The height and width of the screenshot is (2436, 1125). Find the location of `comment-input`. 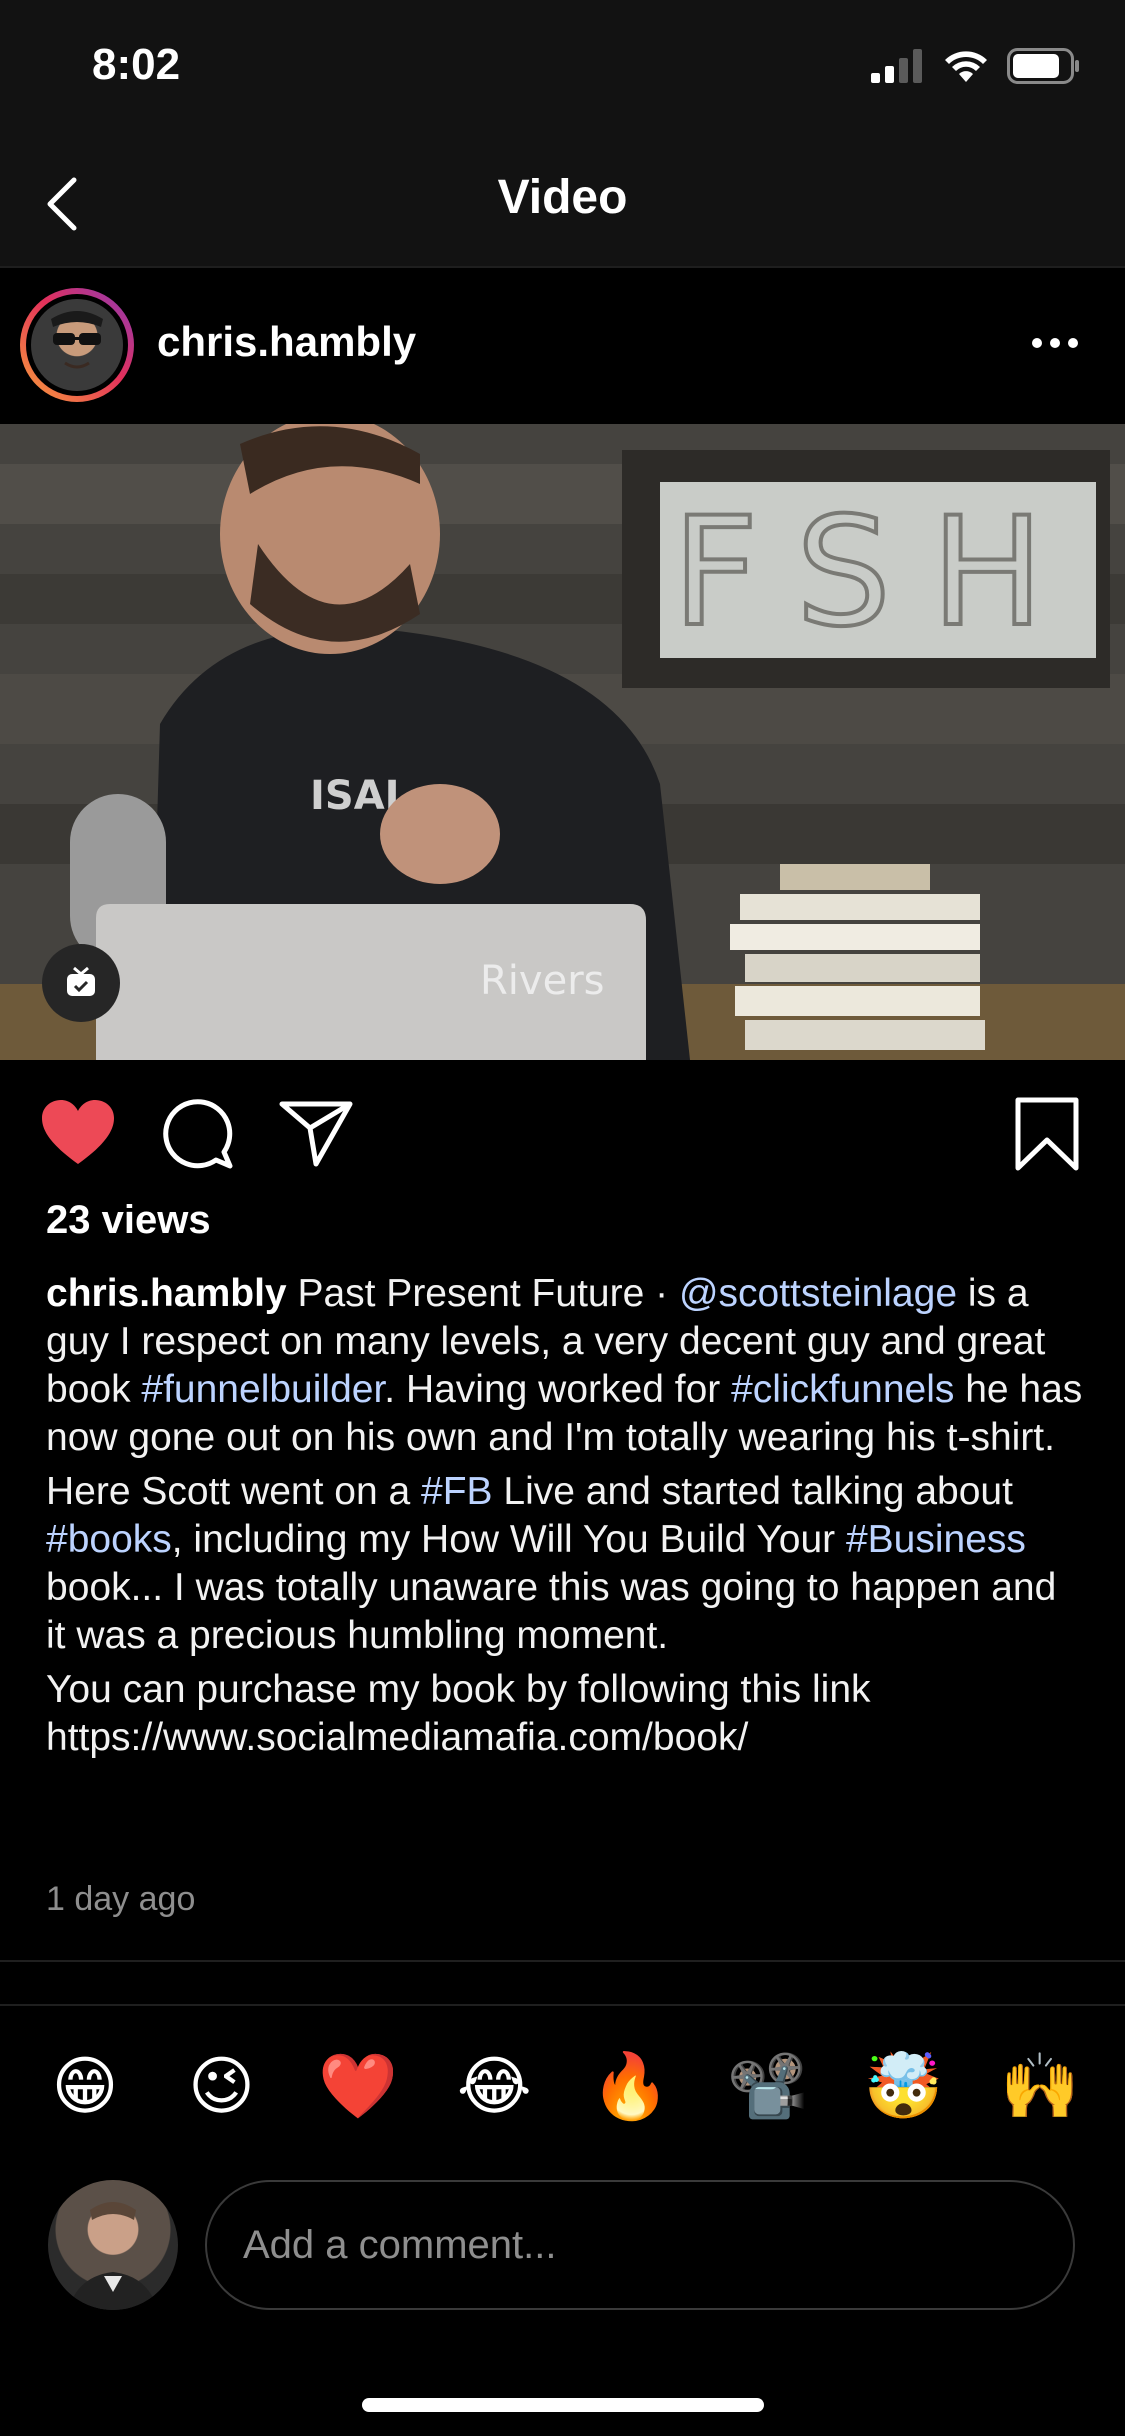

comment-input is located at coordinates (640, 2245).